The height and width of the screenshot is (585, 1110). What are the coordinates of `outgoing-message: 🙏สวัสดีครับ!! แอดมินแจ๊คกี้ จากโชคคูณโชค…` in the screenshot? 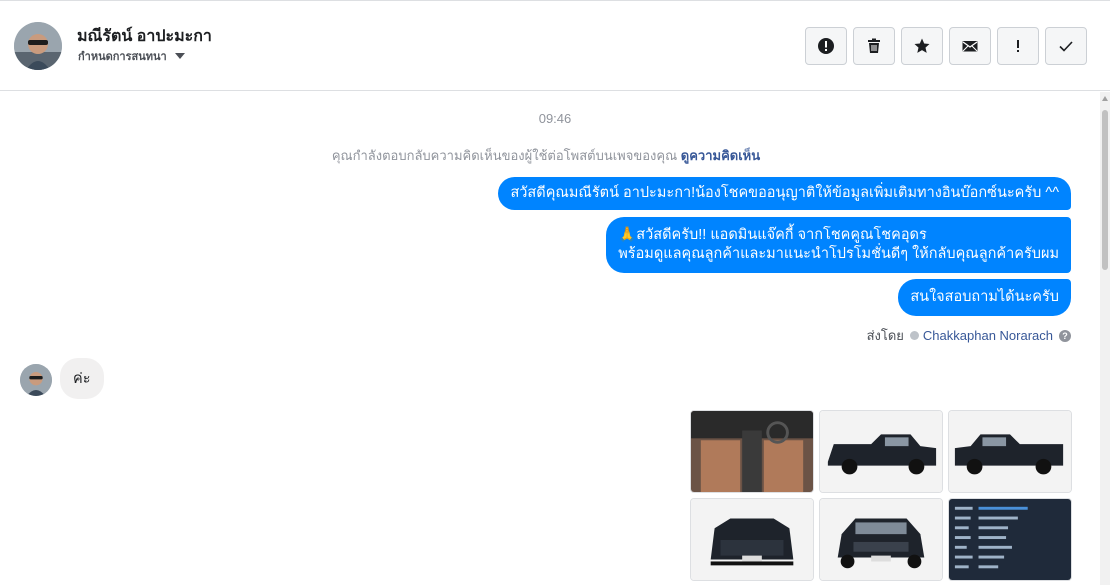 It's located at (838, 245).